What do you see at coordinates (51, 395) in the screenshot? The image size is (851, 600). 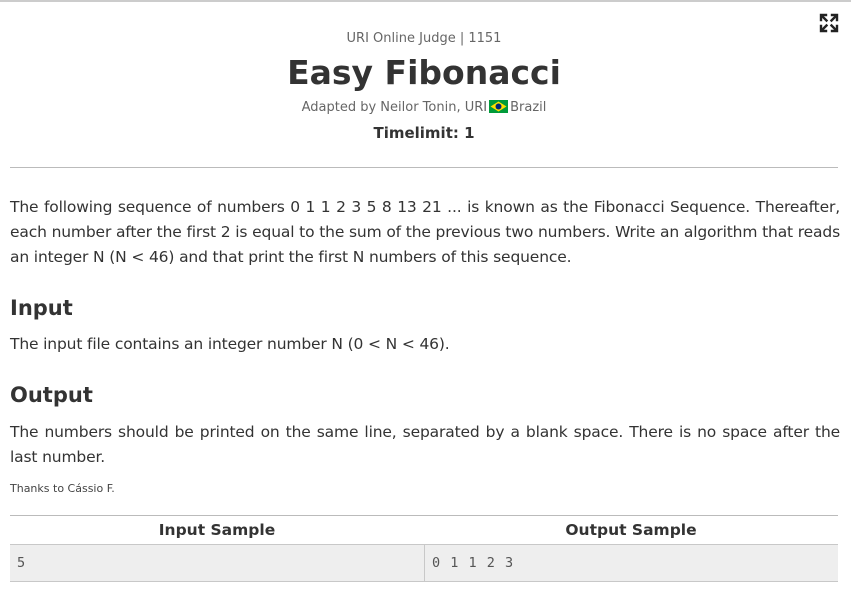 I see `output-heading: Output` at bounding box center [51, 395].